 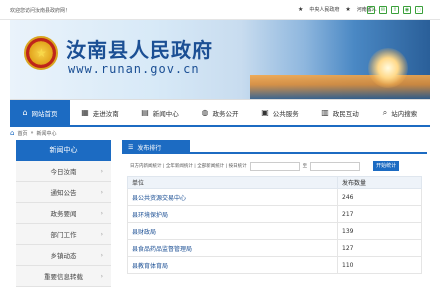 What do you see at coordinates (379, 265) in the screenshot?
I see `count-value: 110` at bounding box center [379, 265].